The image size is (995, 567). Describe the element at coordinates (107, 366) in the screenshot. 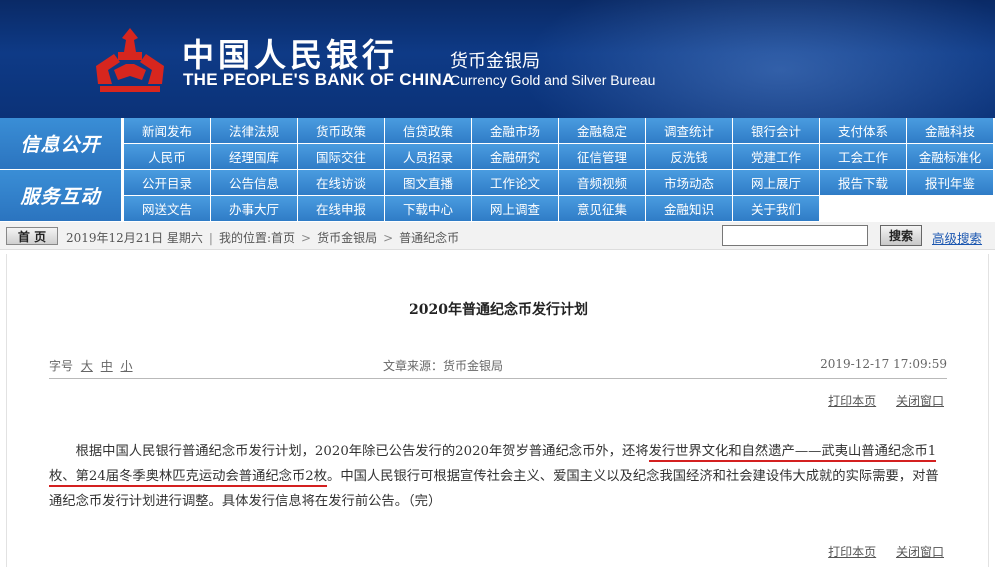

I see `font-size-medium: 中` at that location.